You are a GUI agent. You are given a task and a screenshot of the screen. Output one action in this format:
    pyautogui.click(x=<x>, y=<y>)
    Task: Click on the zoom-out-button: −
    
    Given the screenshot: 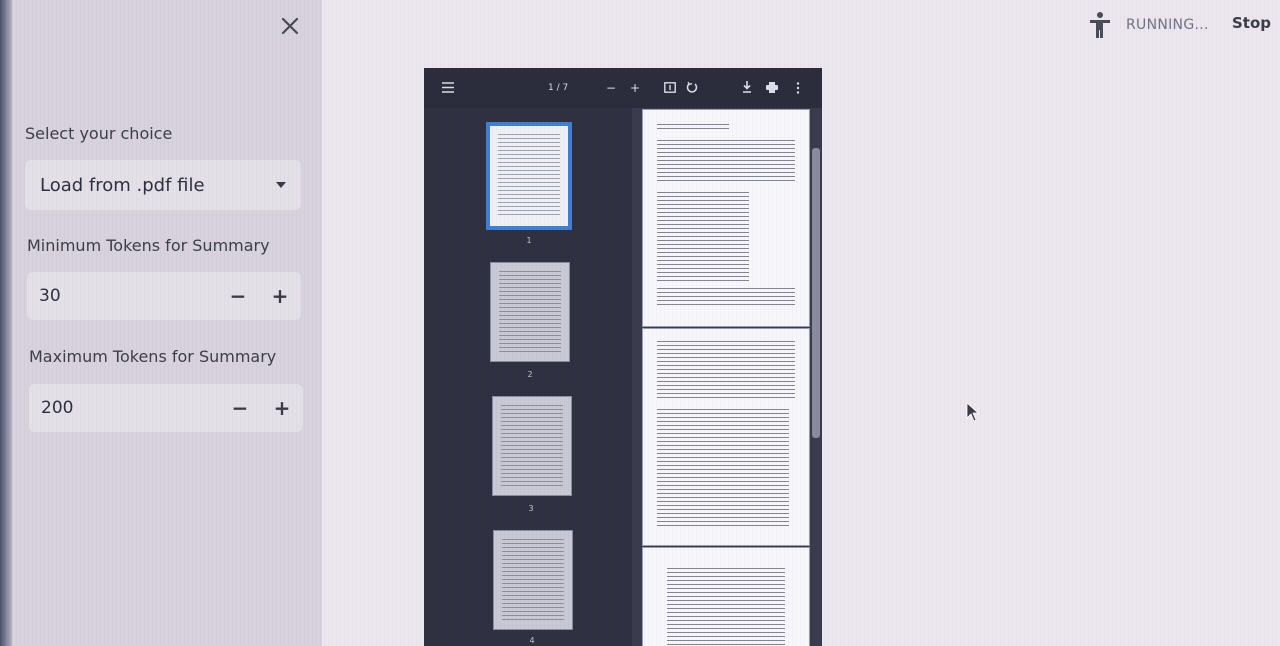 What is the action you would take?
    pyautogui.click(x=611, y=88)
    